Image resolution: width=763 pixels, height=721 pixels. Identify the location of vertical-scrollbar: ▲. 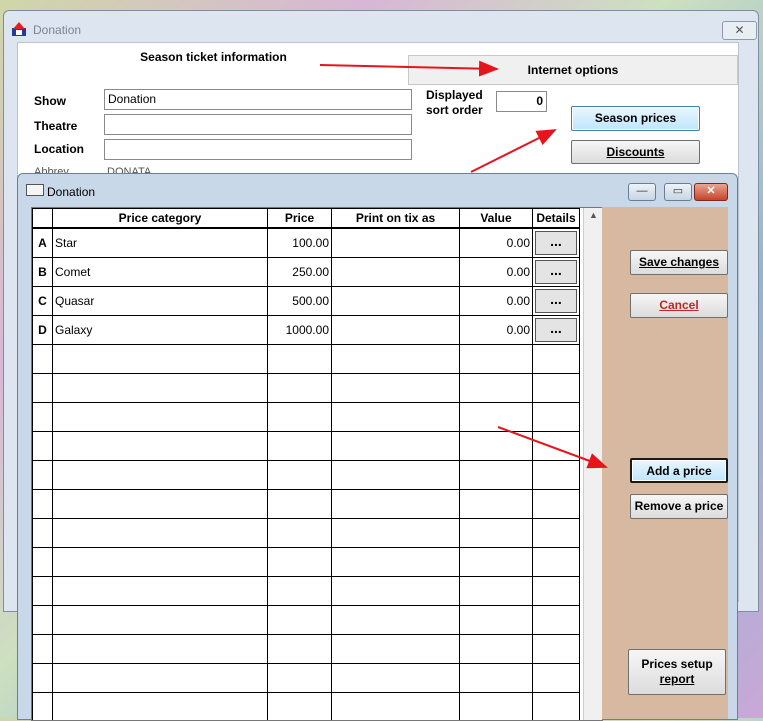
(593, 464).